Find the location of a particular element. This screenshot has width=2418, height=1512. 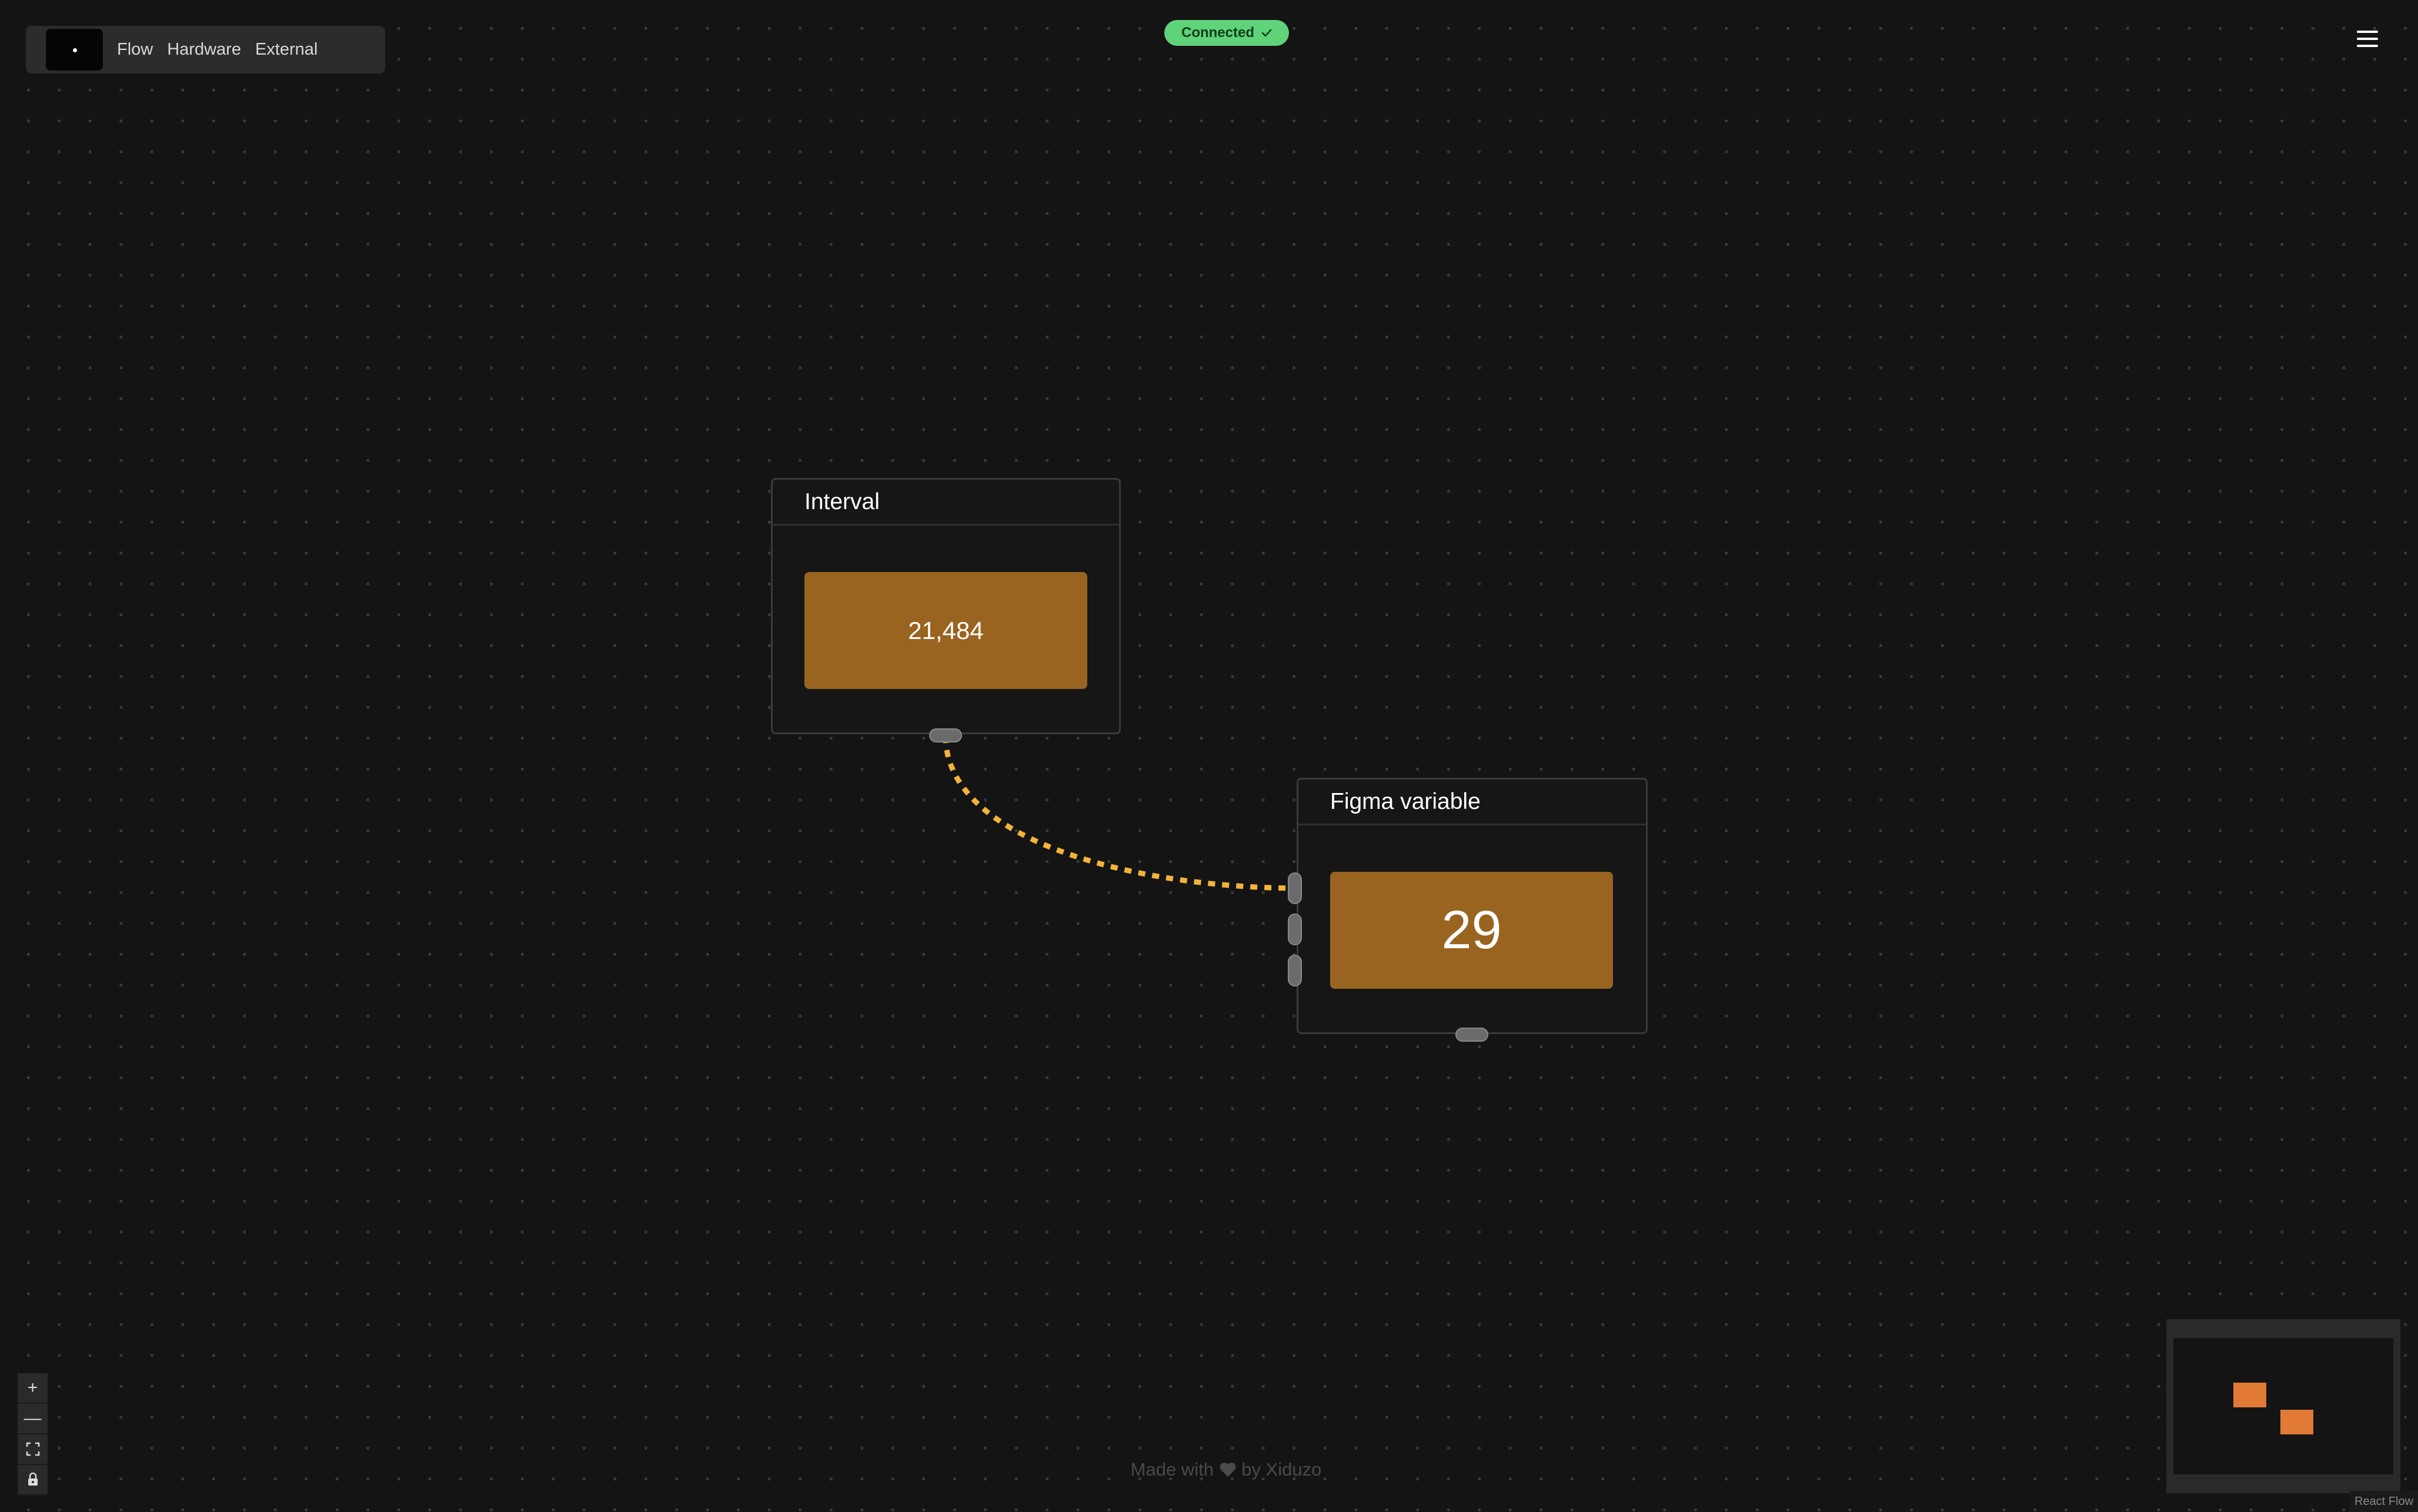

interval-value: 21,484 is located at coordinates (946, 630).